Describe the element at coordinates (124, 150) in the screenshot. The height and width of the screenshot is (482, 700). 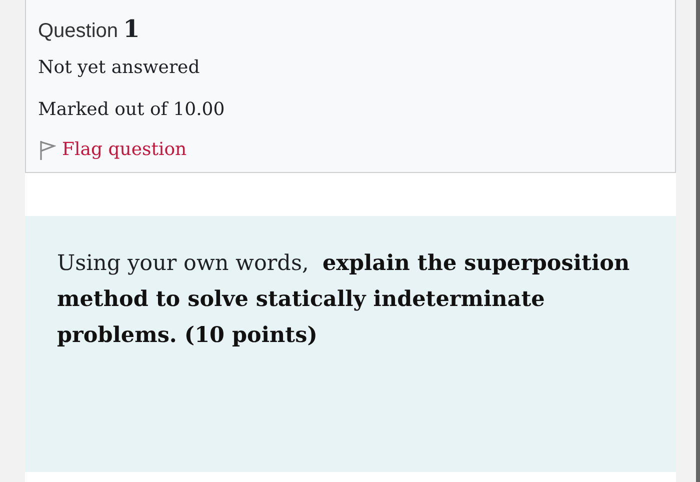
I see `flag-question-link: Flag question` at that location.